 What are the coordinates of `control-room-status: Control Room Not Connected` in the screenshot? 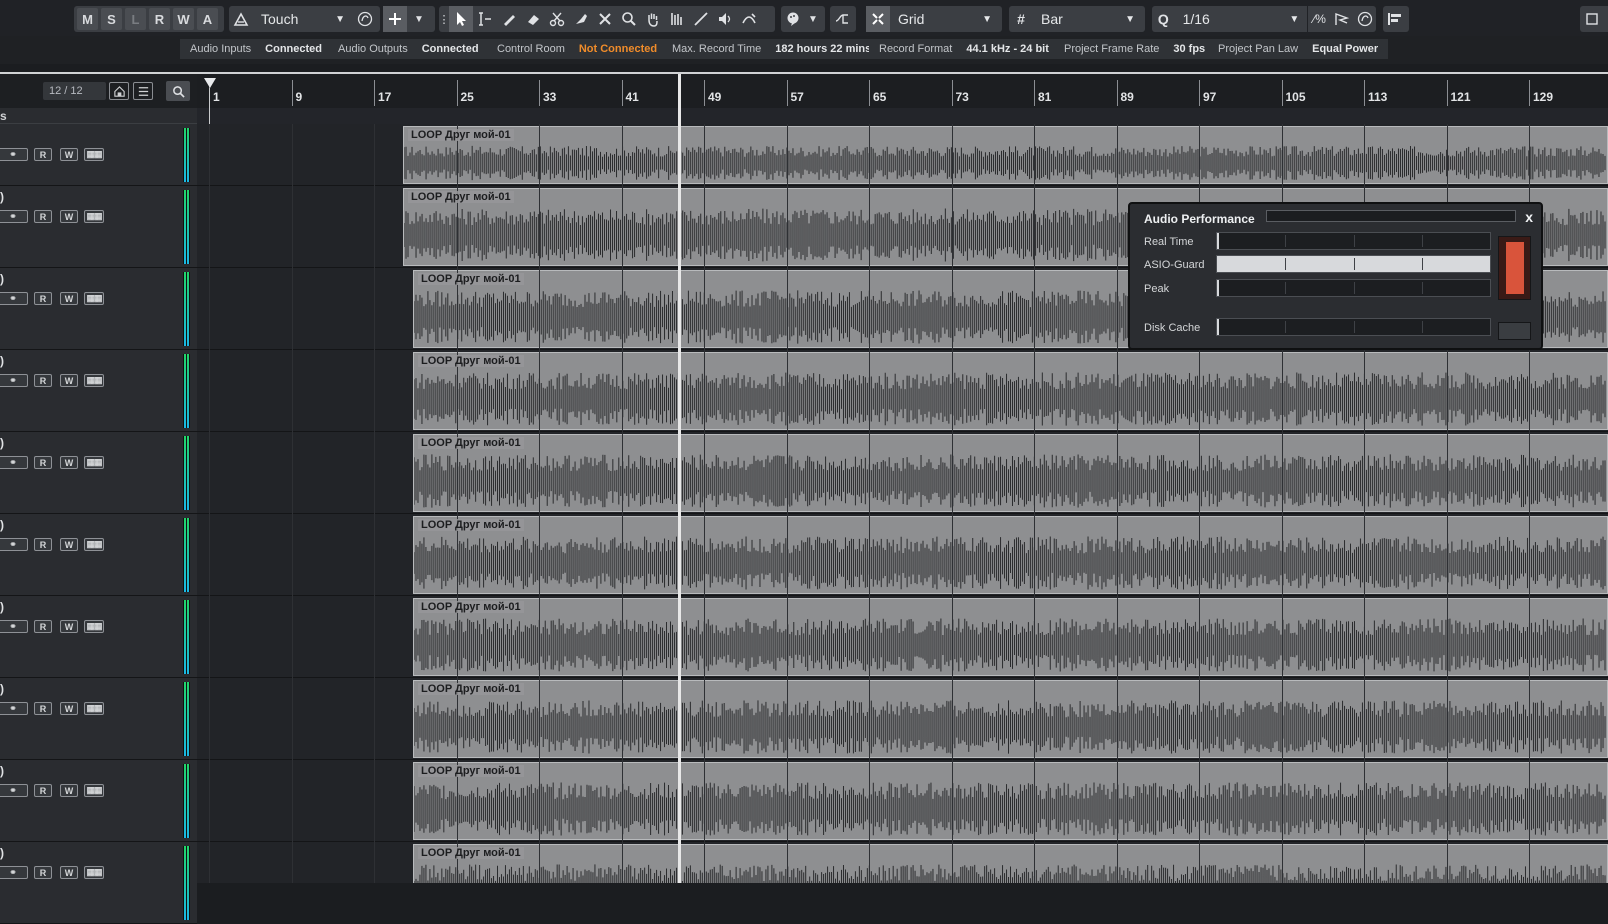 It's located at (577, 49).